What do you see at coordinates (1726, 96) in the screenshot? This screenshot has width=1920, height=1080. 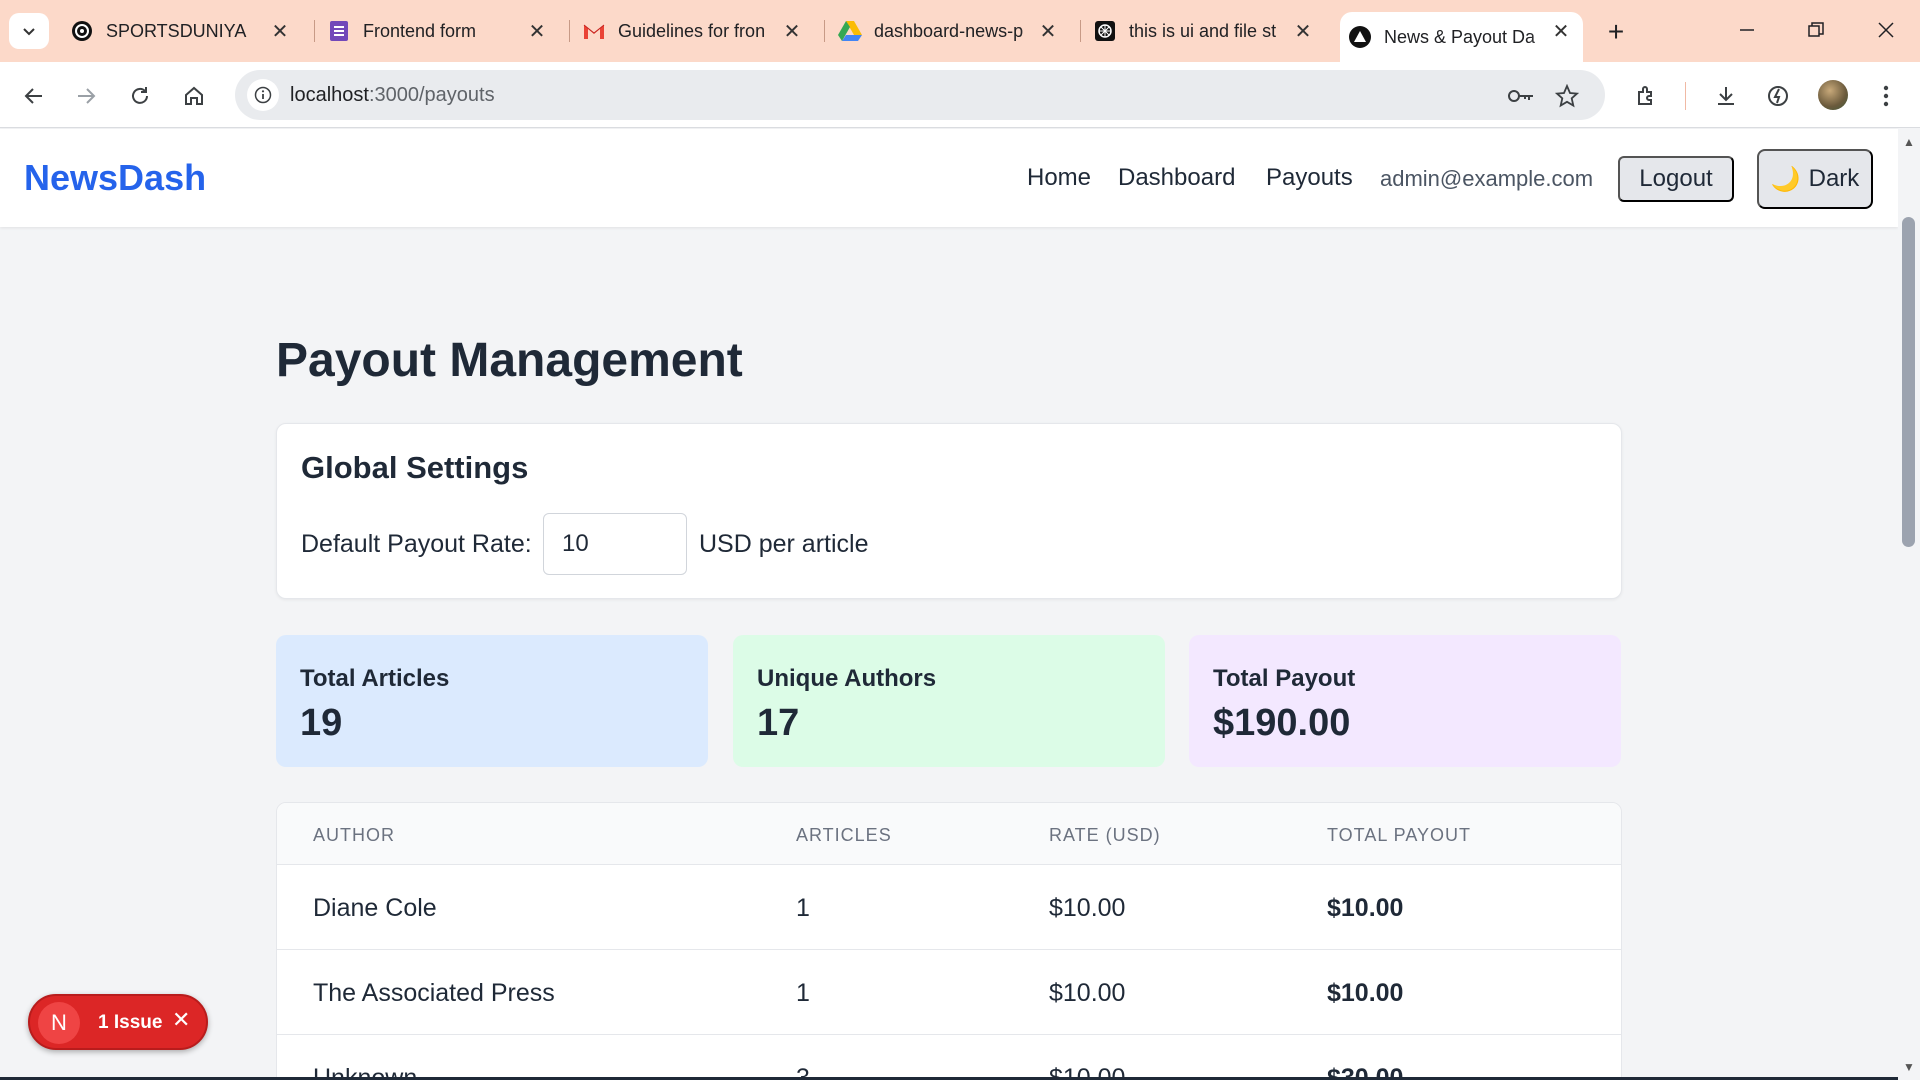 I see `download-icon` at bounding box center [1726, 96].